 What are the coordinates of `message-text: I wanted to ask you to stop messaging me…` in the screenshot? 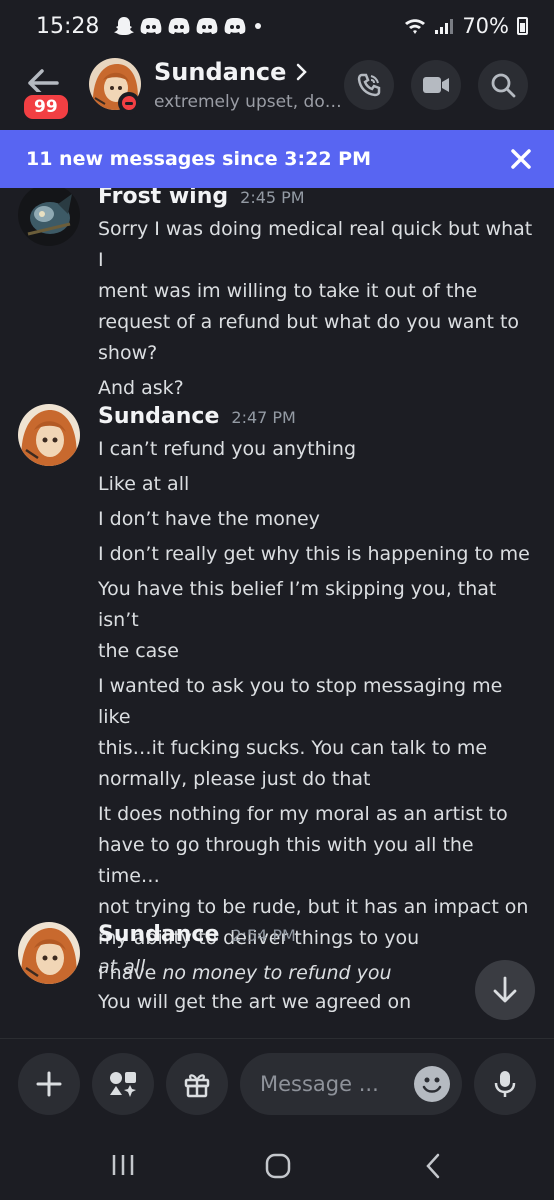 It's located at (317, 733).